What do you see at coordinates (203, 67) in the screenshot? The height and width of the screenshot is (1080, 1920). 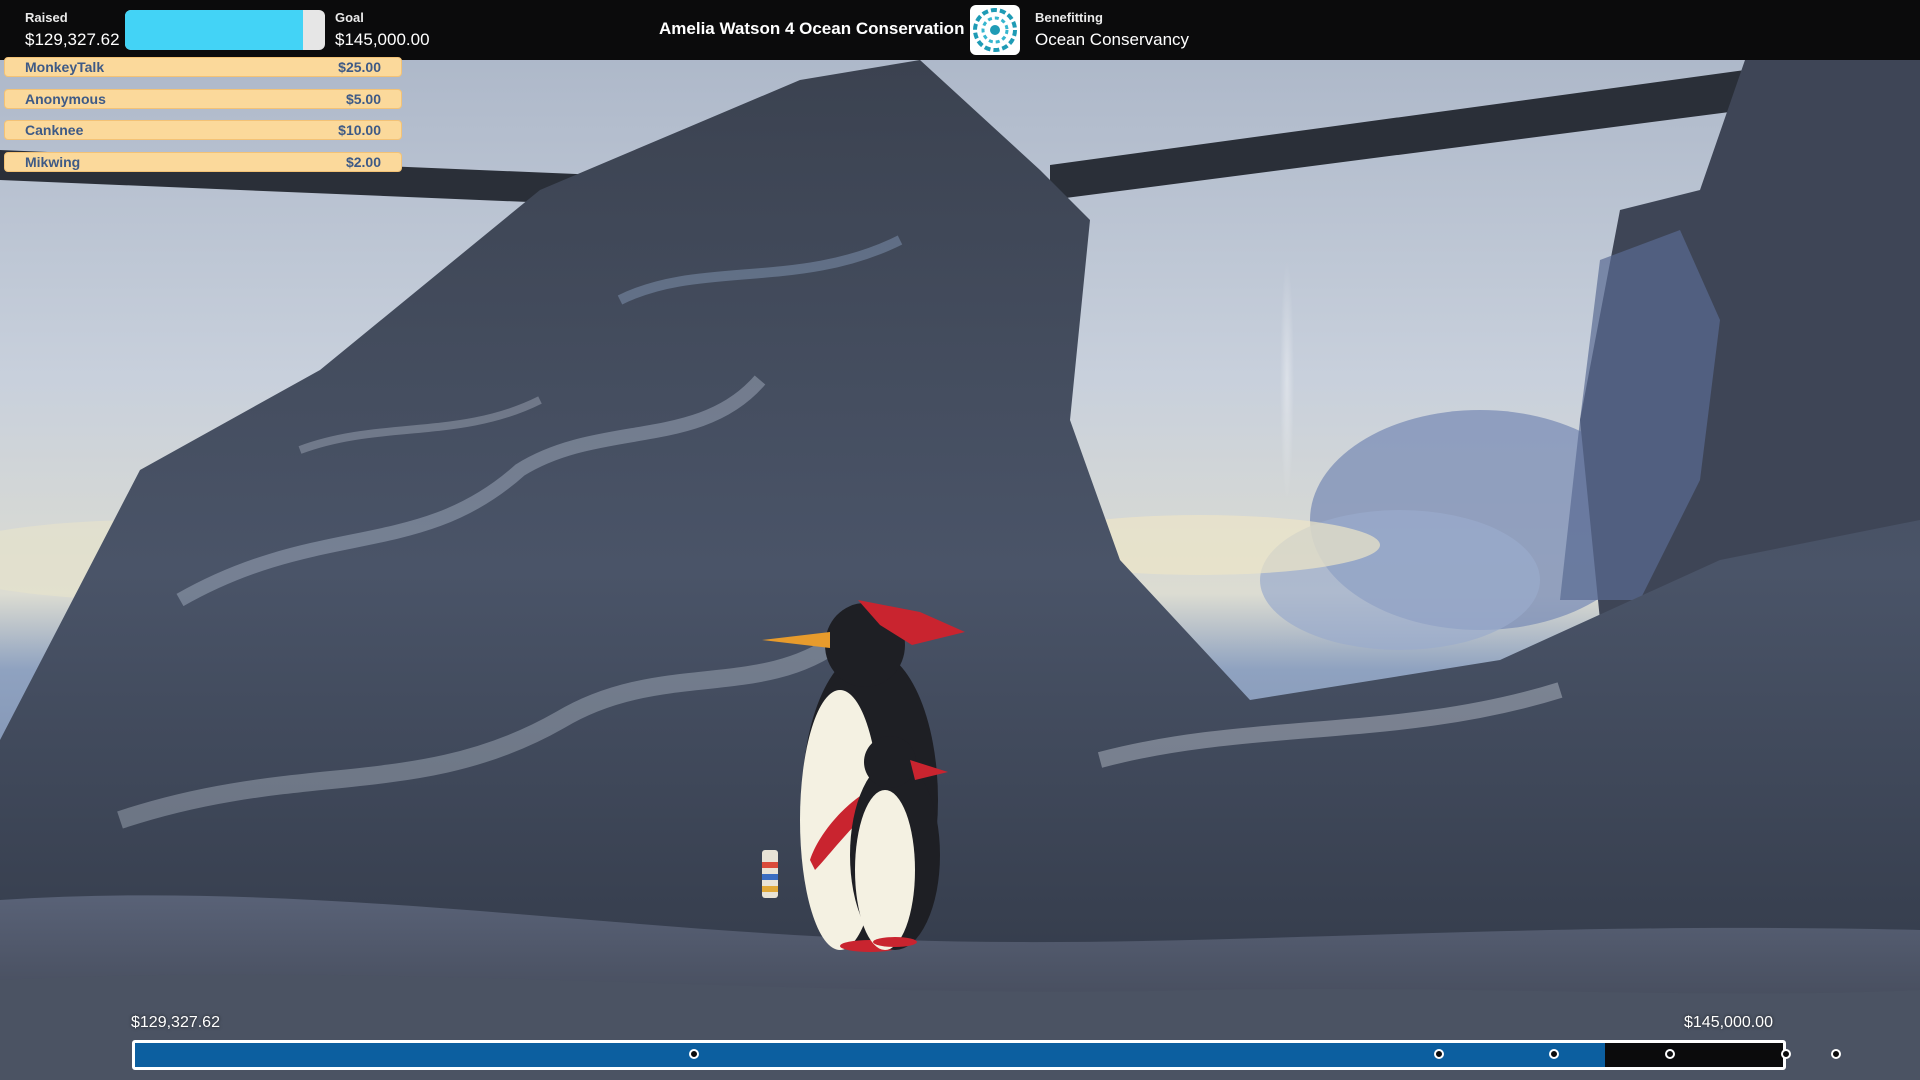 I see `donation-row: MonkeyTalk $25.00` at bounding box center [203, 67].